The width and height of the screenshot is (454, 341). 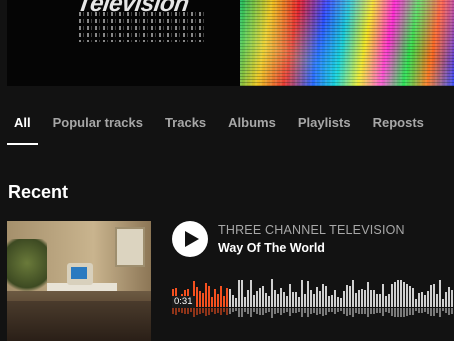 I want to click on artwork-tv, so click(x=80, y=274).